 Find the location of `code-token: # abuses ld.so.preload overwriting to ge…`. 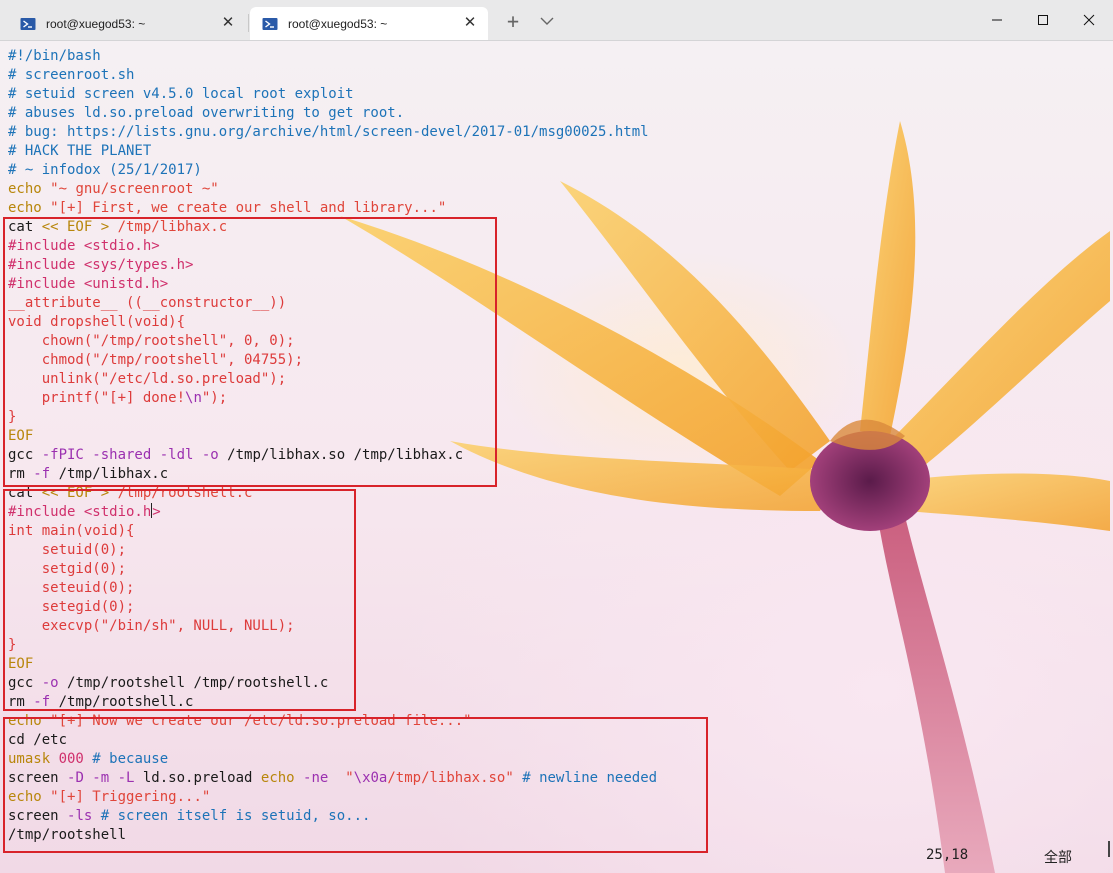

code-token: # abuses ld.so.preload overwriting to ge… is located at coordinates (206, 113).